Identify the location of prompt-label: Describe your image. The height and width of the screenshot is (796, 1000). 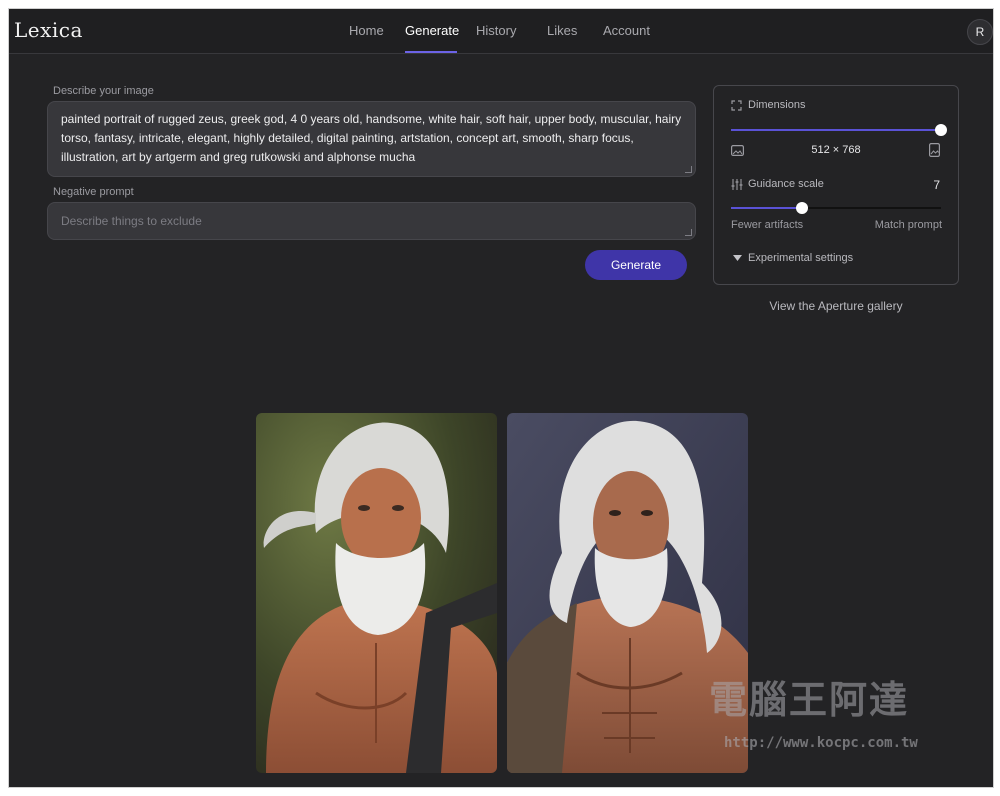
(103, 91).